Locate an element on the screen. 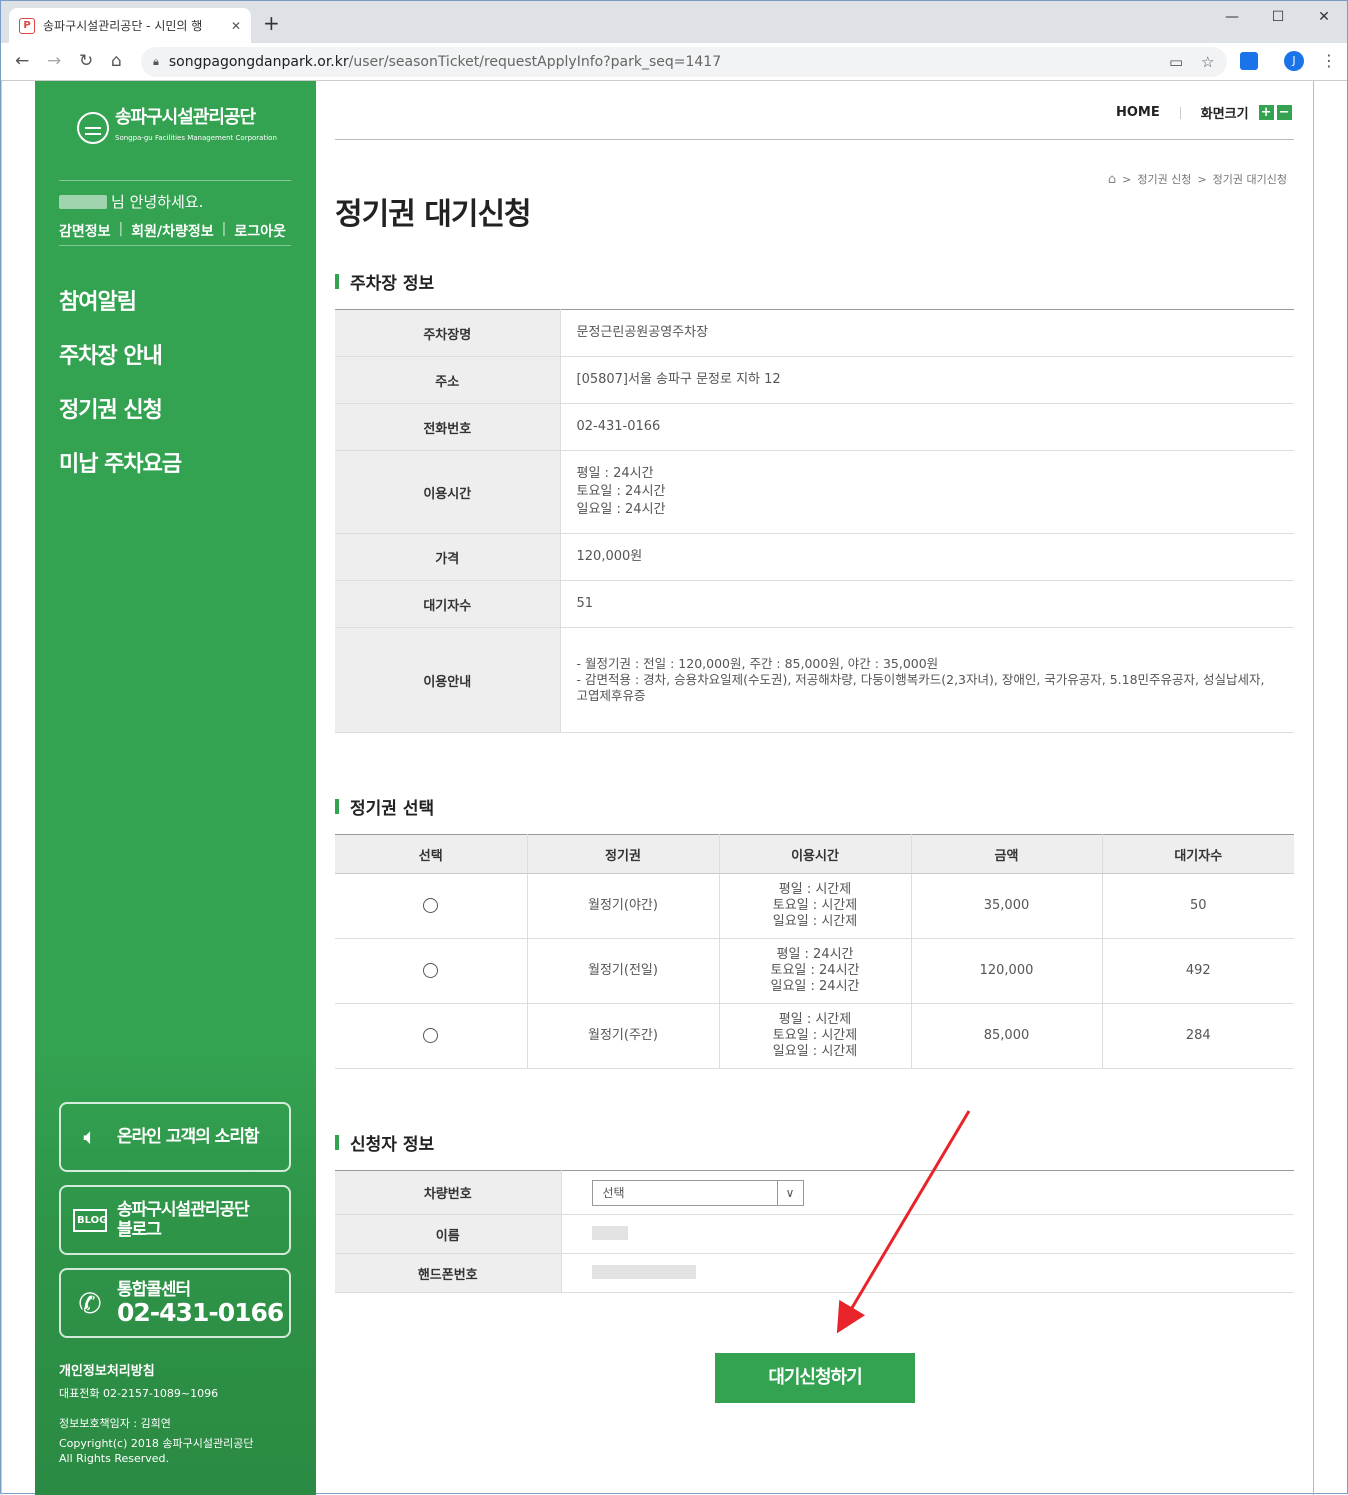 The height and width of the screenshot is (1495, 1348). page-title: 정기권 대기신청 is located at coordinates (433, 214).